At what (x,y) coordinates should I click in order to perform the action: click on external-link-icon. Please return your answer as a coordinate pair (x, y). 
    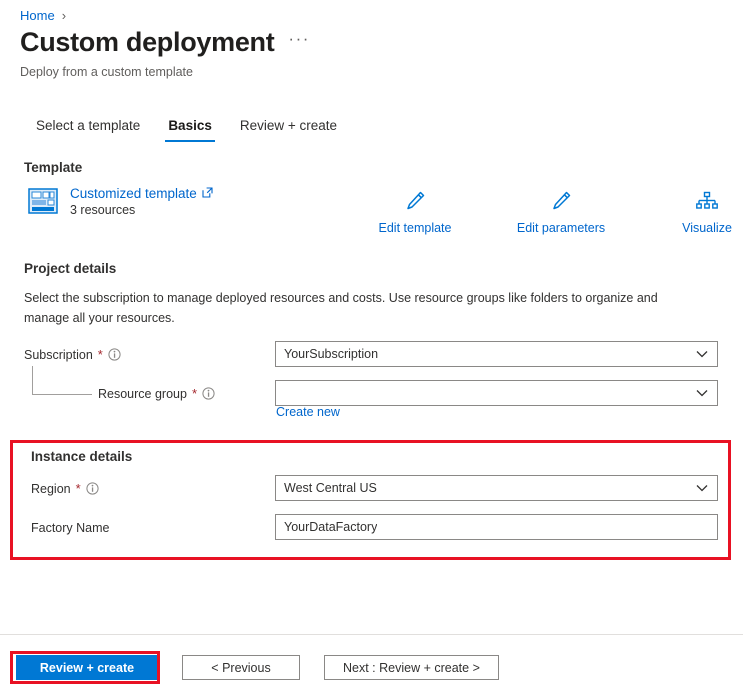
    Looking at the image, I should click on (207, 193).